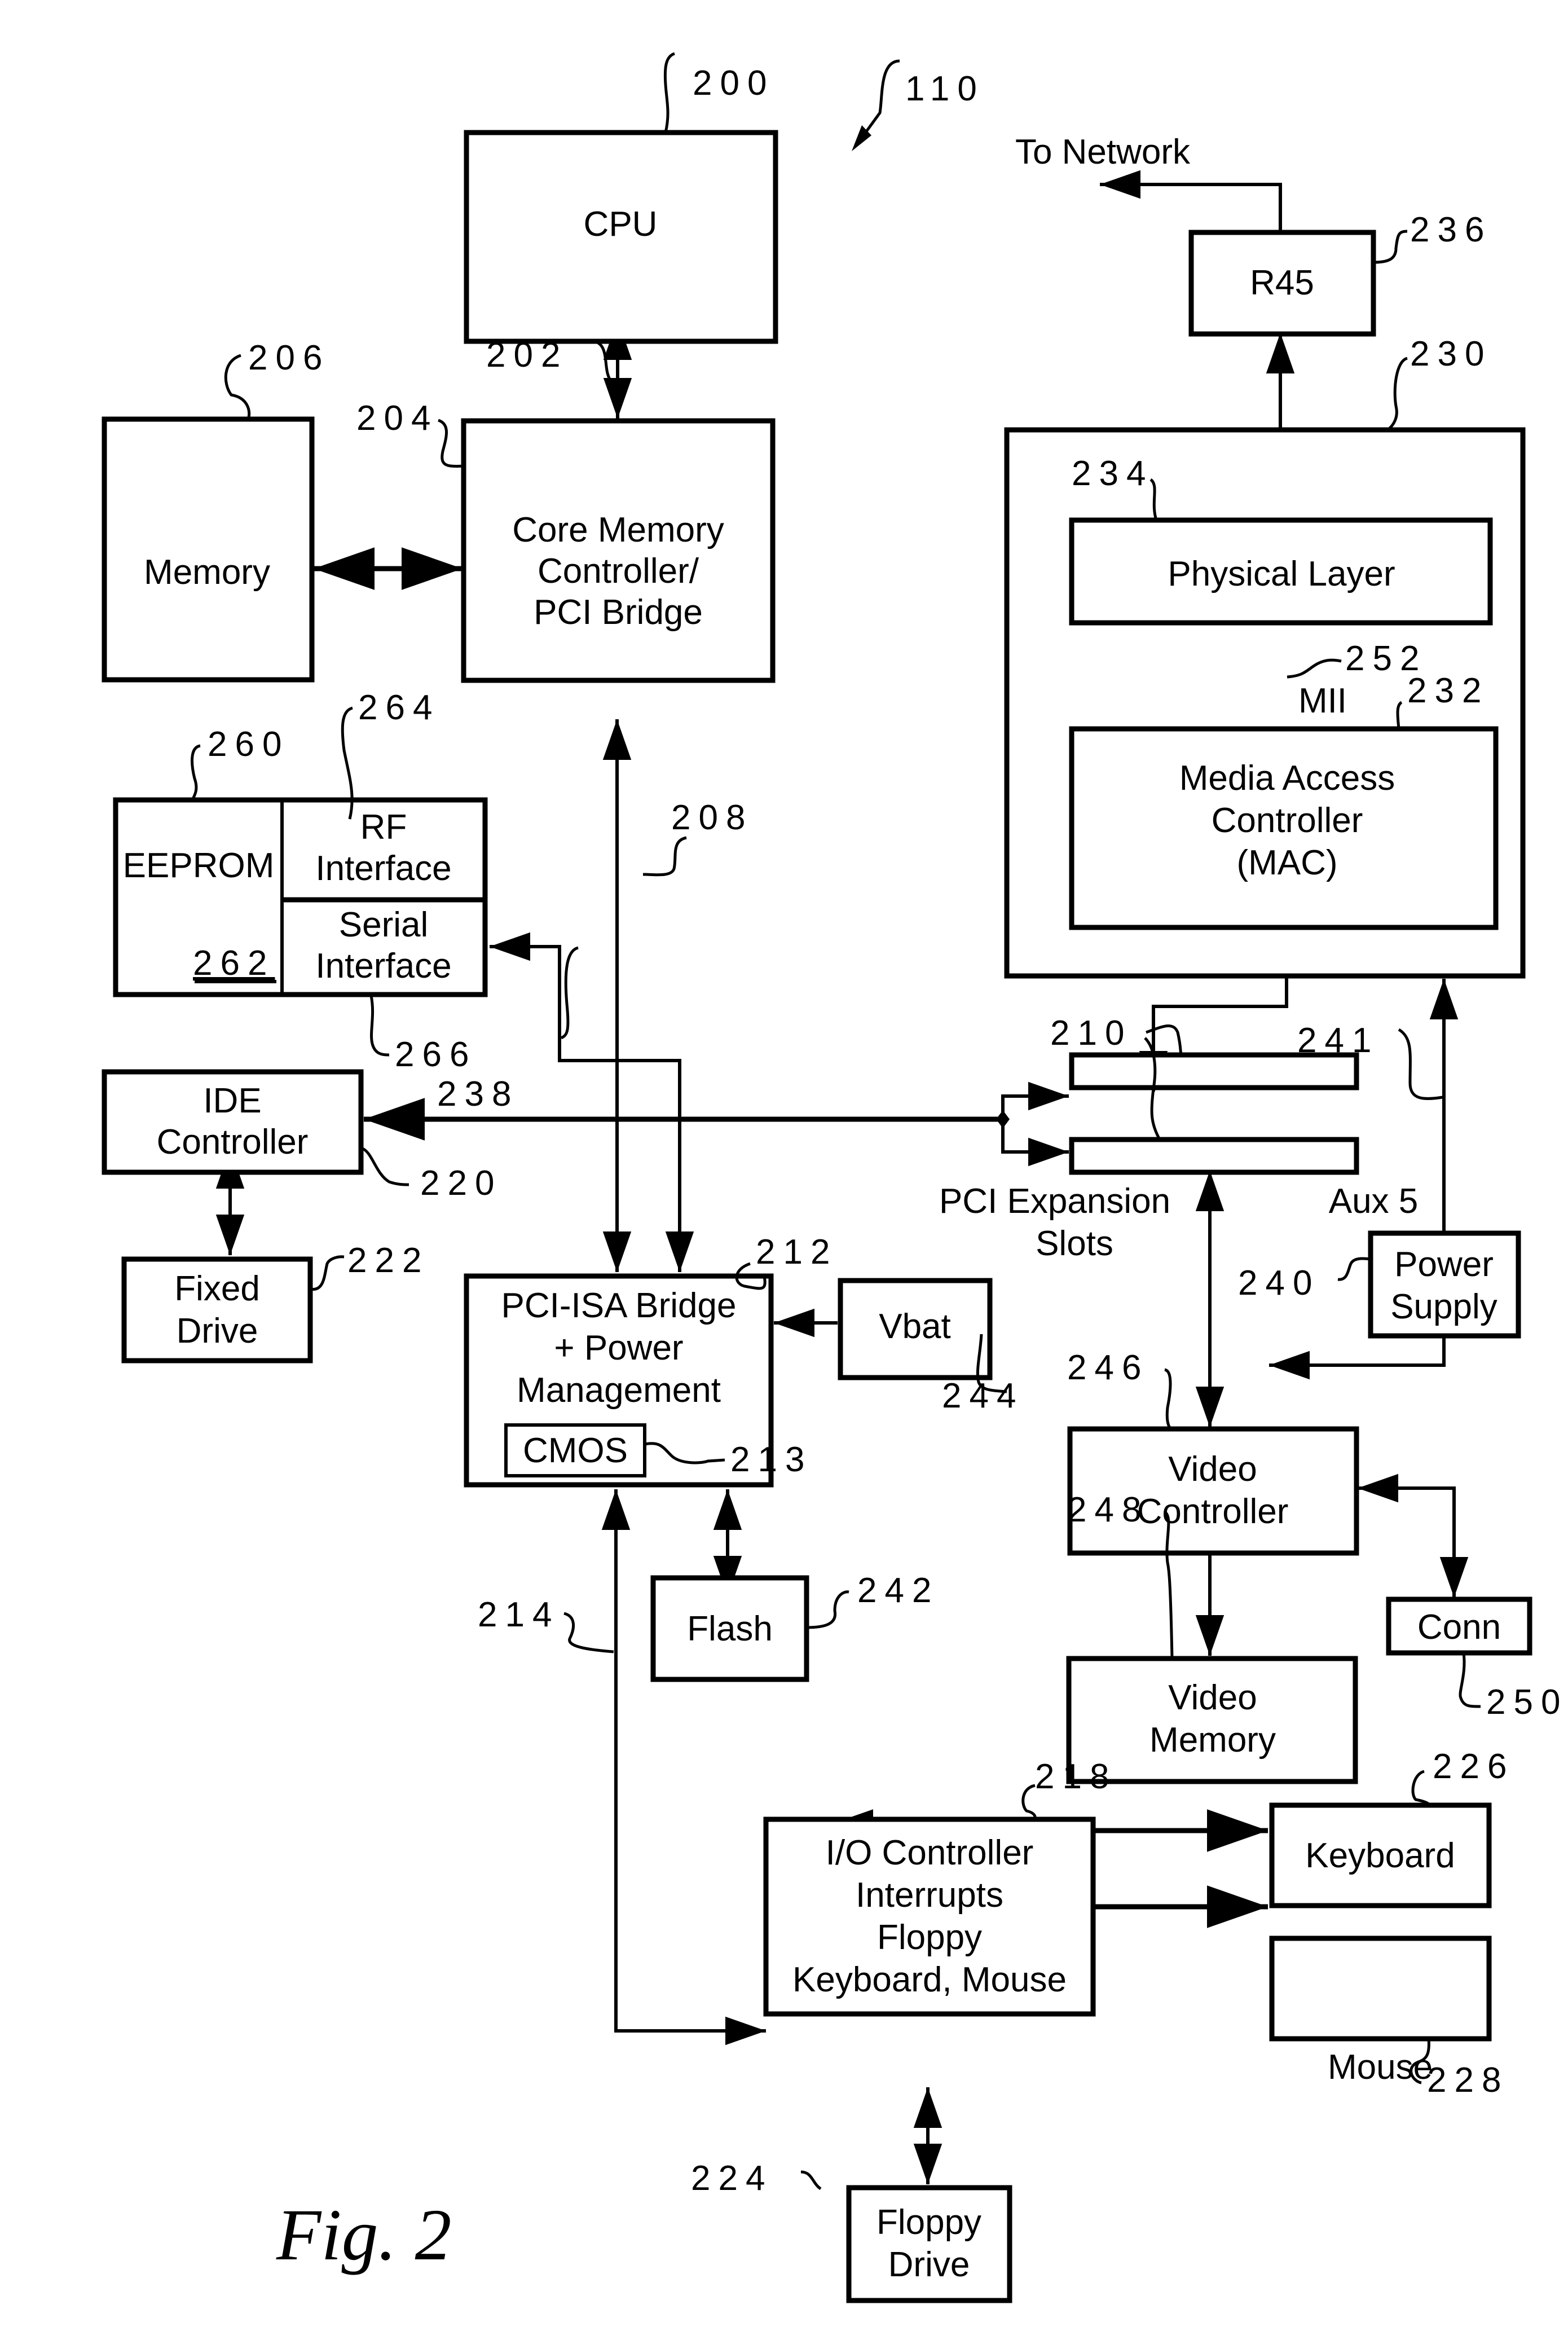  I want to click on conn-label: Conn, so click(1459, 1627).